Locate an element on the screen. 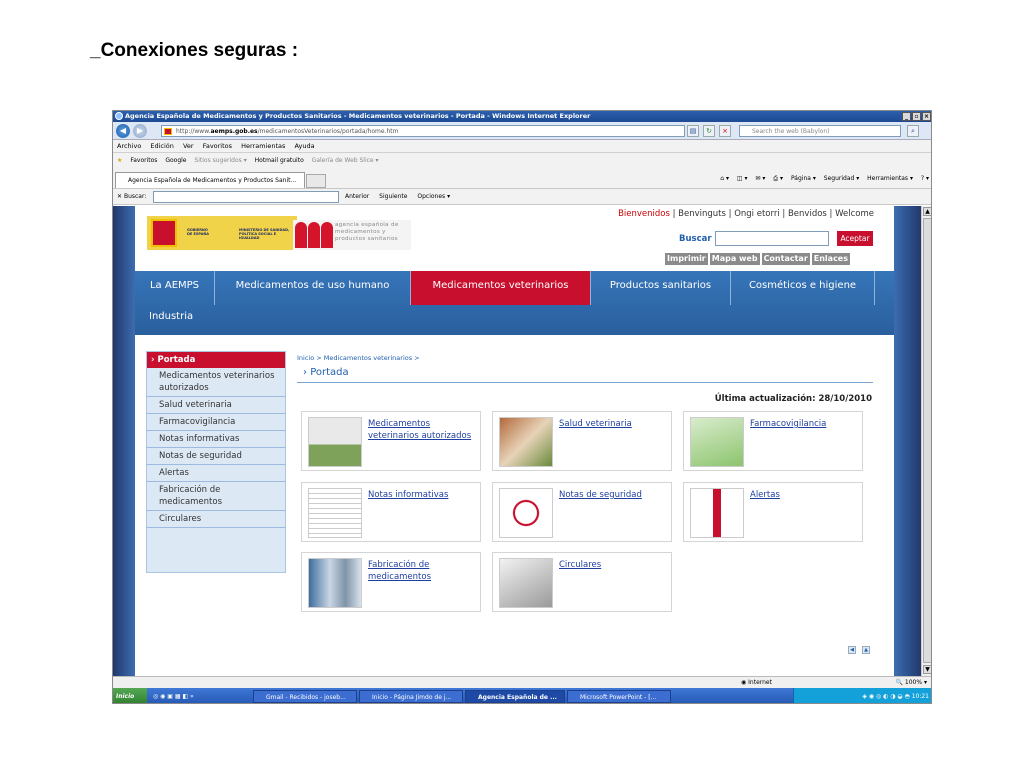 Image resolution: width=1024 pixels, height=768 pixels. favorites-button: Favoritos is located at coordinates (143, 160).